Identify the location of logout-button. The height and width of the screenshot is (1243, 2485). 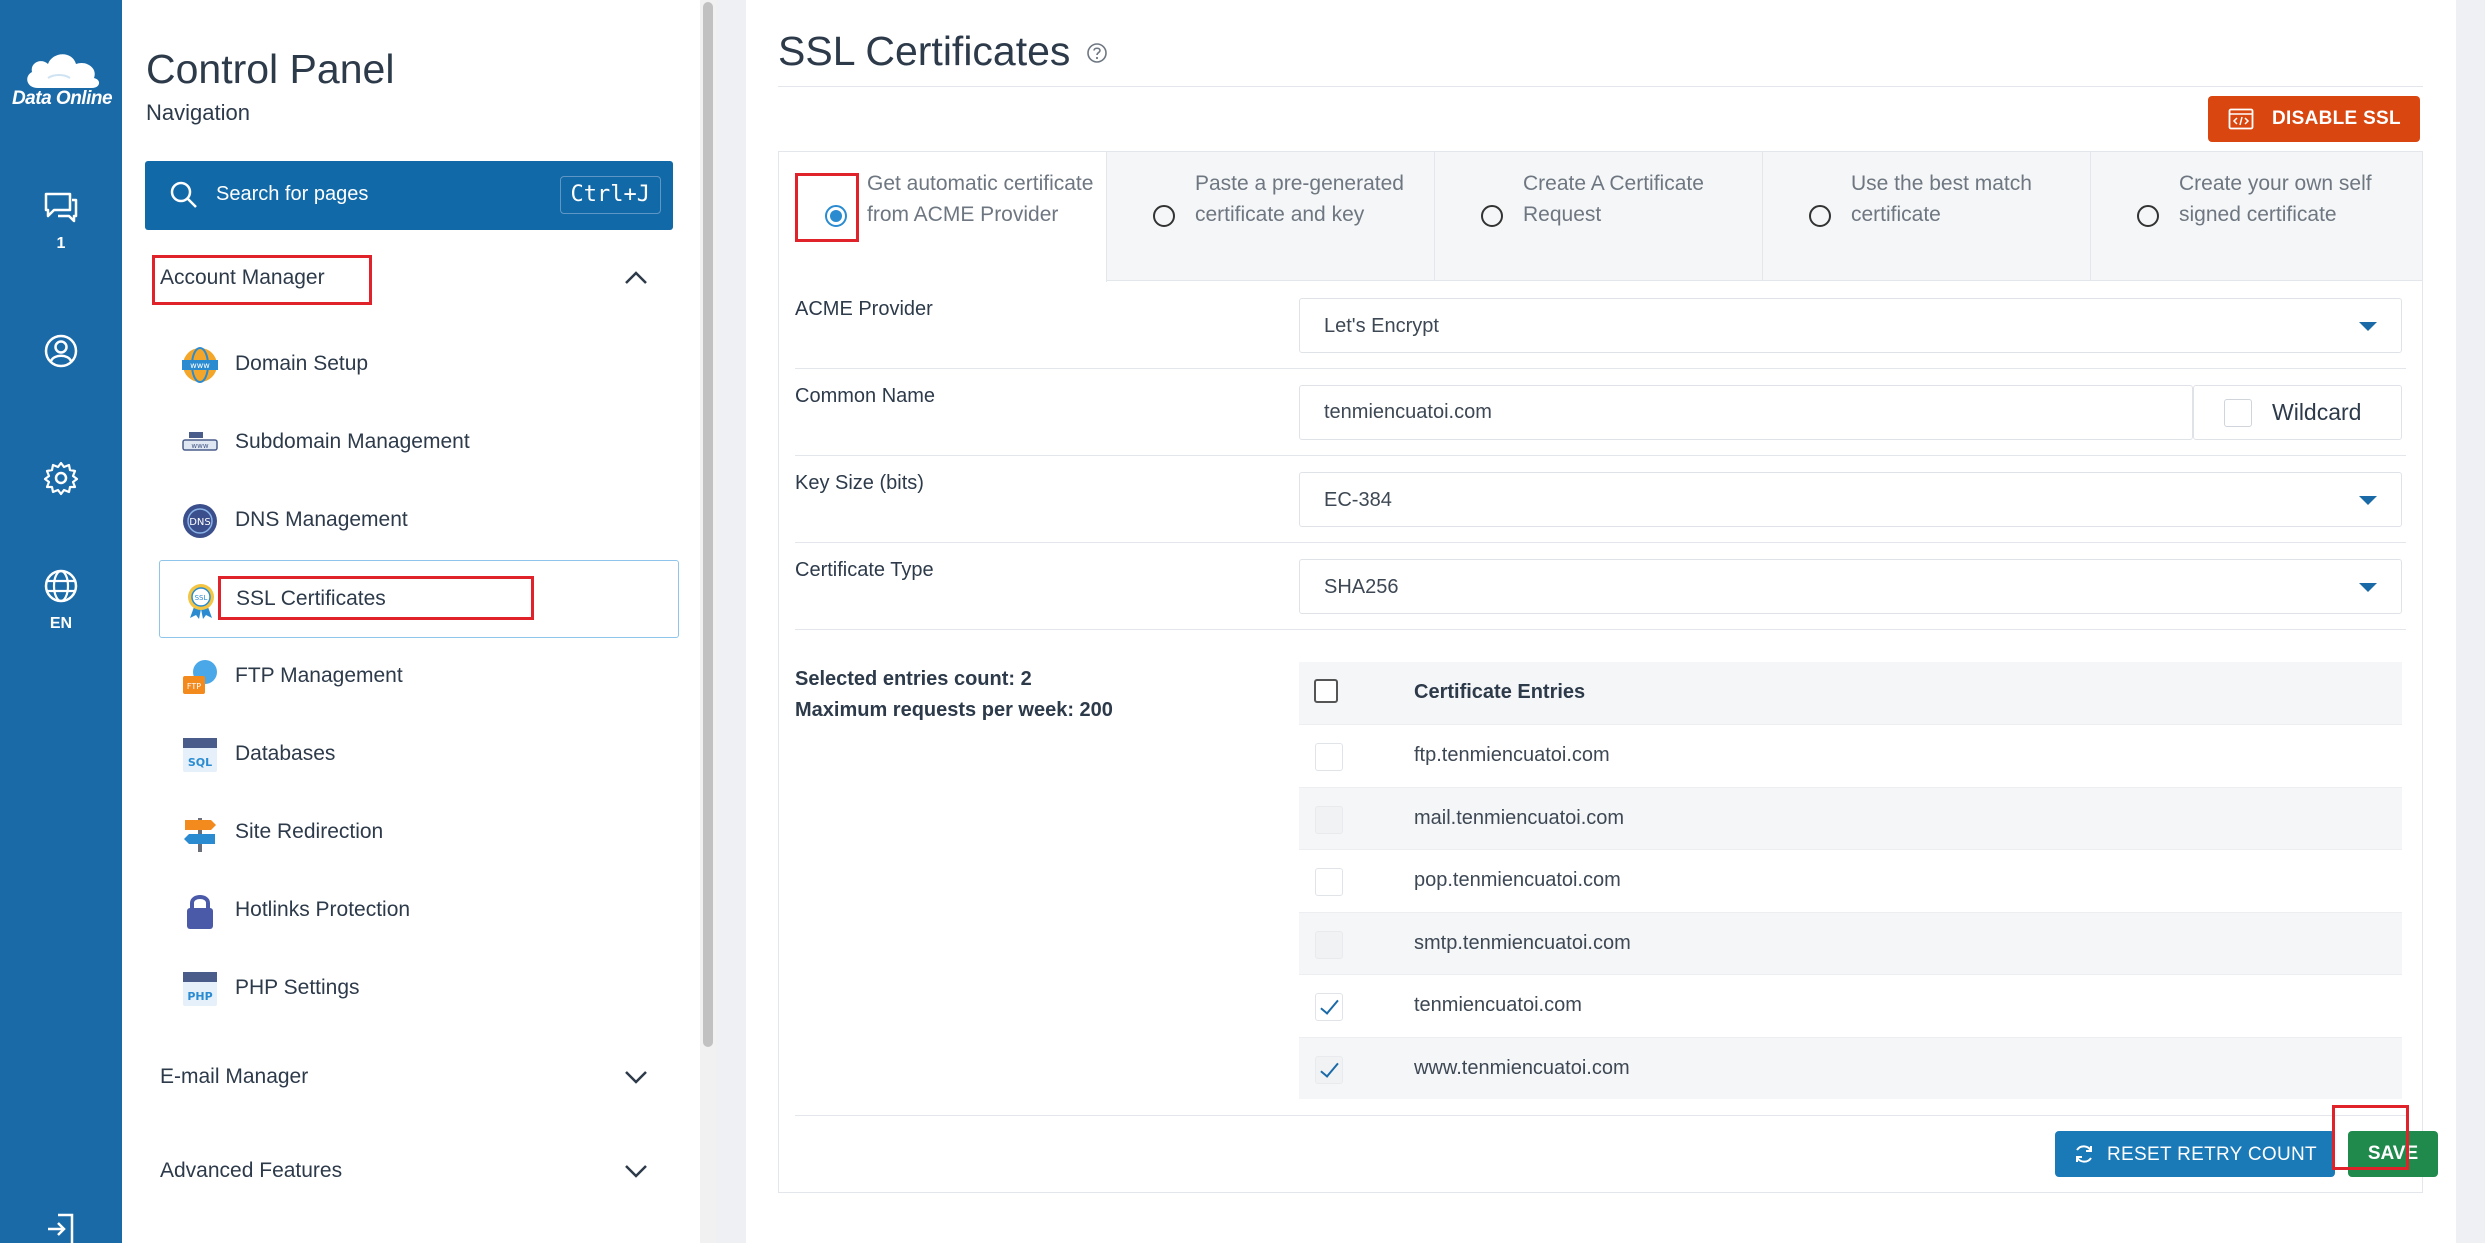
(61, 1227).